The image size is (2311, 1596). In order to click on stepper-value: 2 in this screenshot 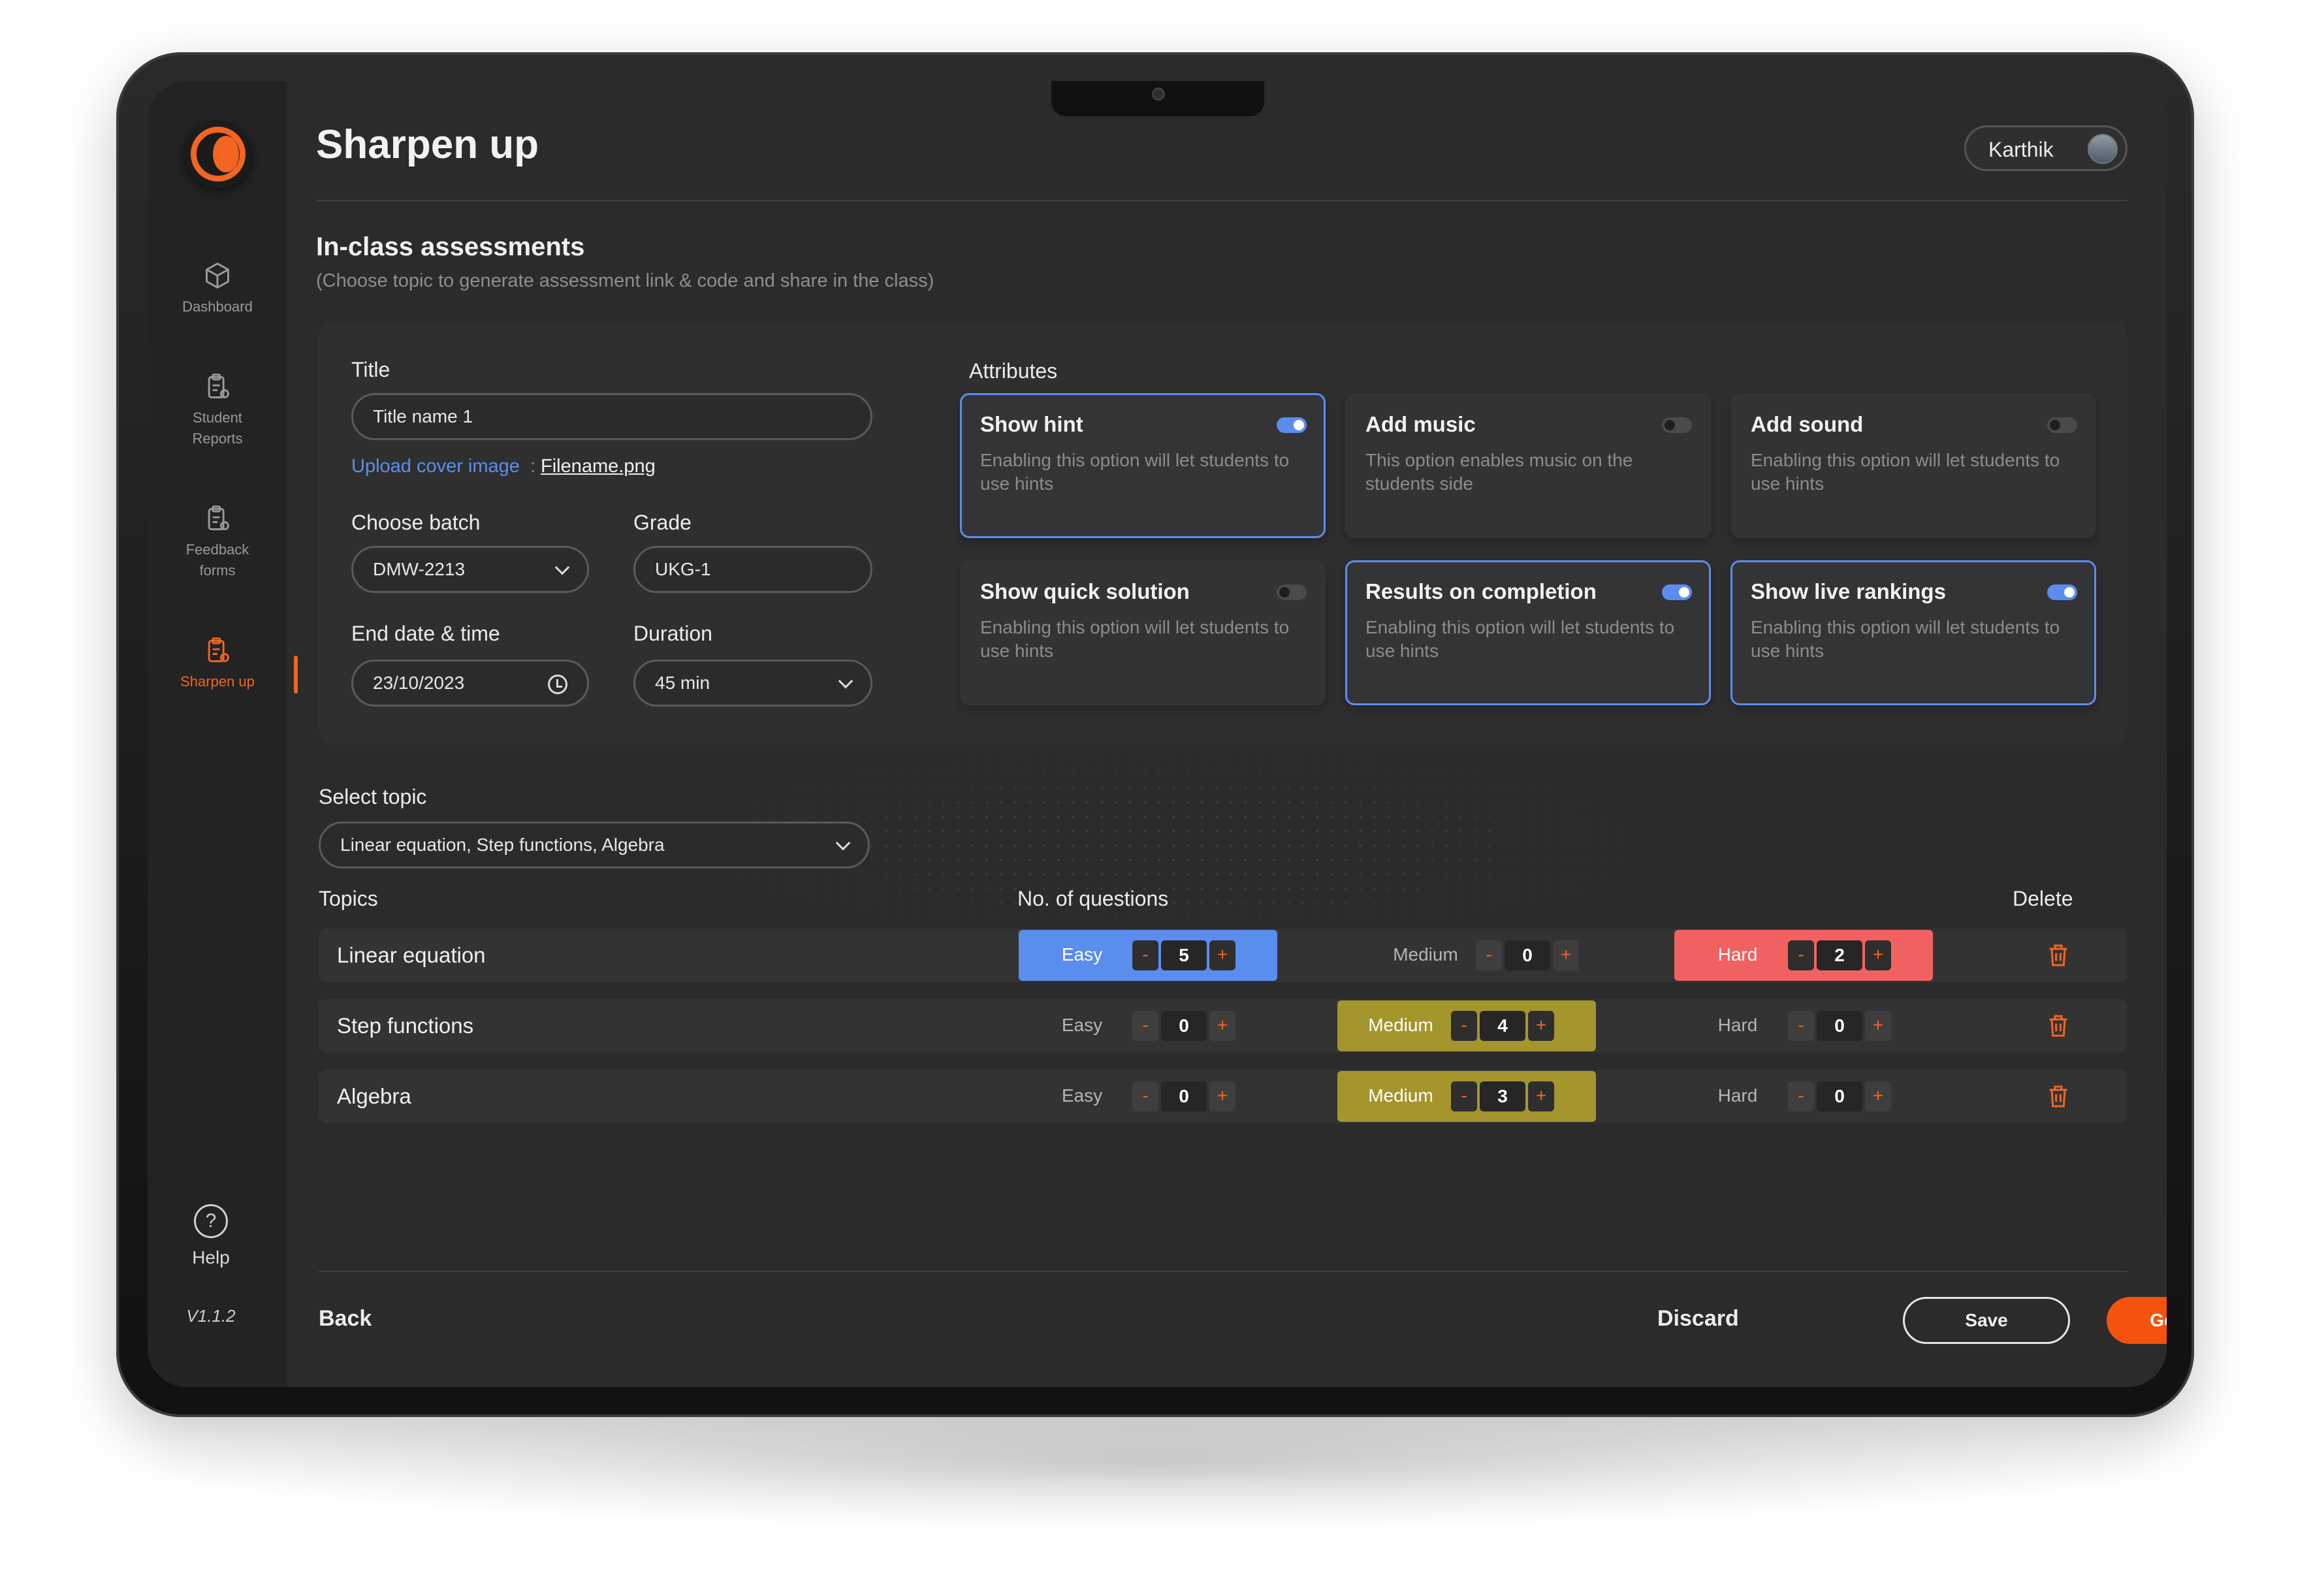, I will do `click(1840, 955)`.